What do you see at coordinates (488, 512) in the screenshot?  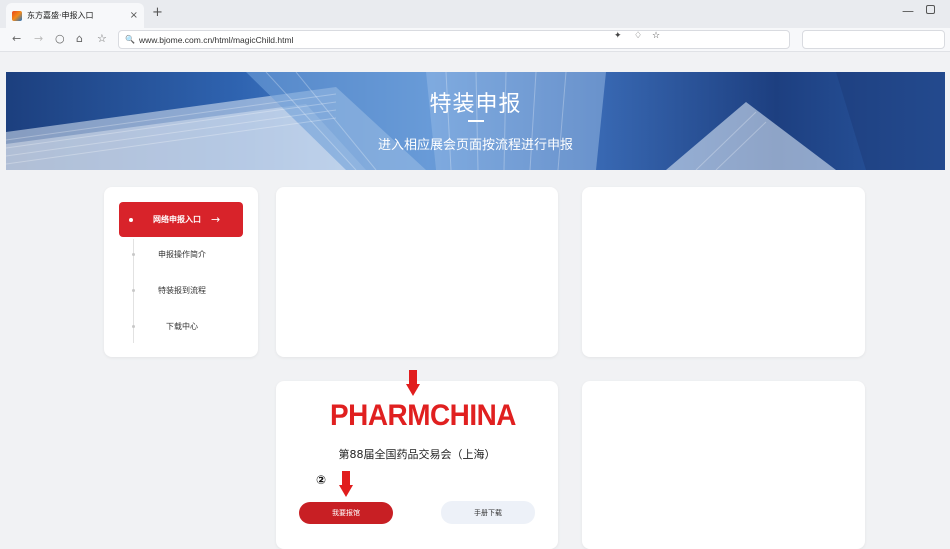 I see `manual-download-button: 手册下载` at bounding box center [488, 512].